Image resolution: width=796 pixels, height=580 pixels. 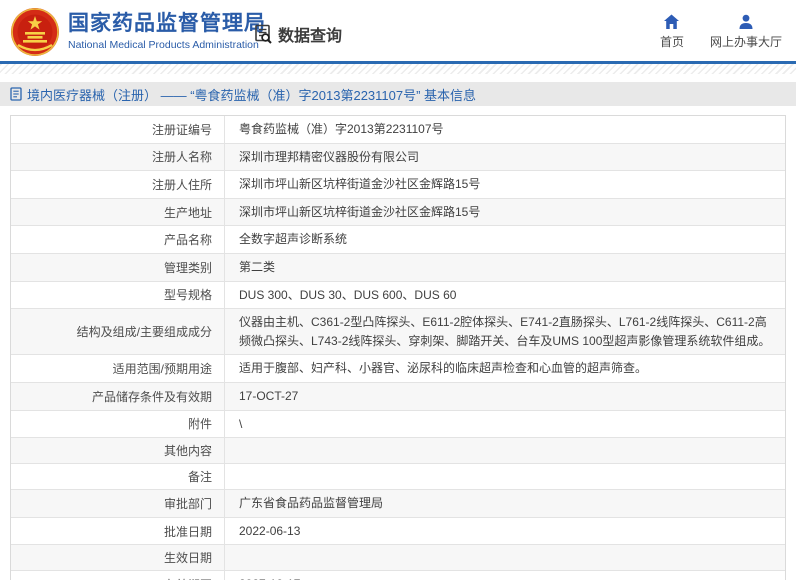 What do you see at coordinates (398, 240) in the screenshot?
I see `table-row: 产品名称 全数字超声诊断系统` at bounding box center [398, 240].